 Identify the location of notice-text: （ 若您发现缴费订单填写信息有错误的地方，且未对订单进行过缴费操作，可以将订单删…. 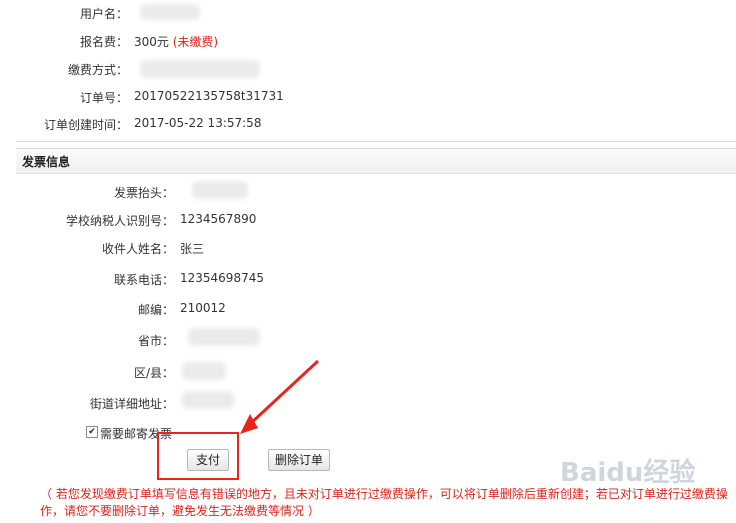
(384, 502).